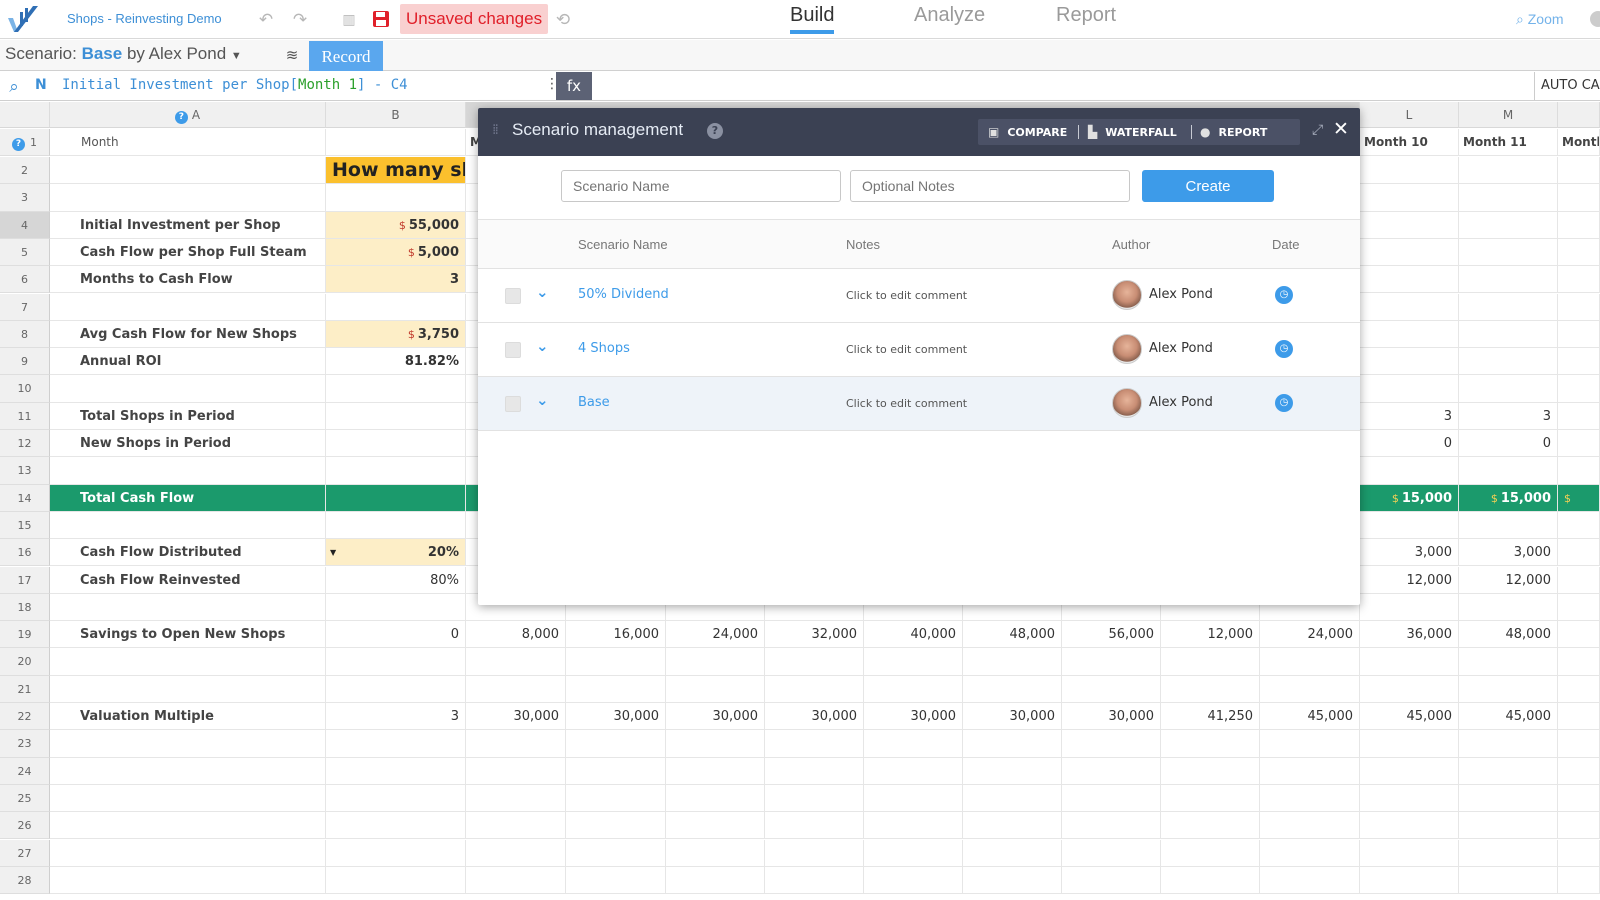  Describe the element at coordinates (25, 798) in the screenshot. I see `row-header: 25` at that location.